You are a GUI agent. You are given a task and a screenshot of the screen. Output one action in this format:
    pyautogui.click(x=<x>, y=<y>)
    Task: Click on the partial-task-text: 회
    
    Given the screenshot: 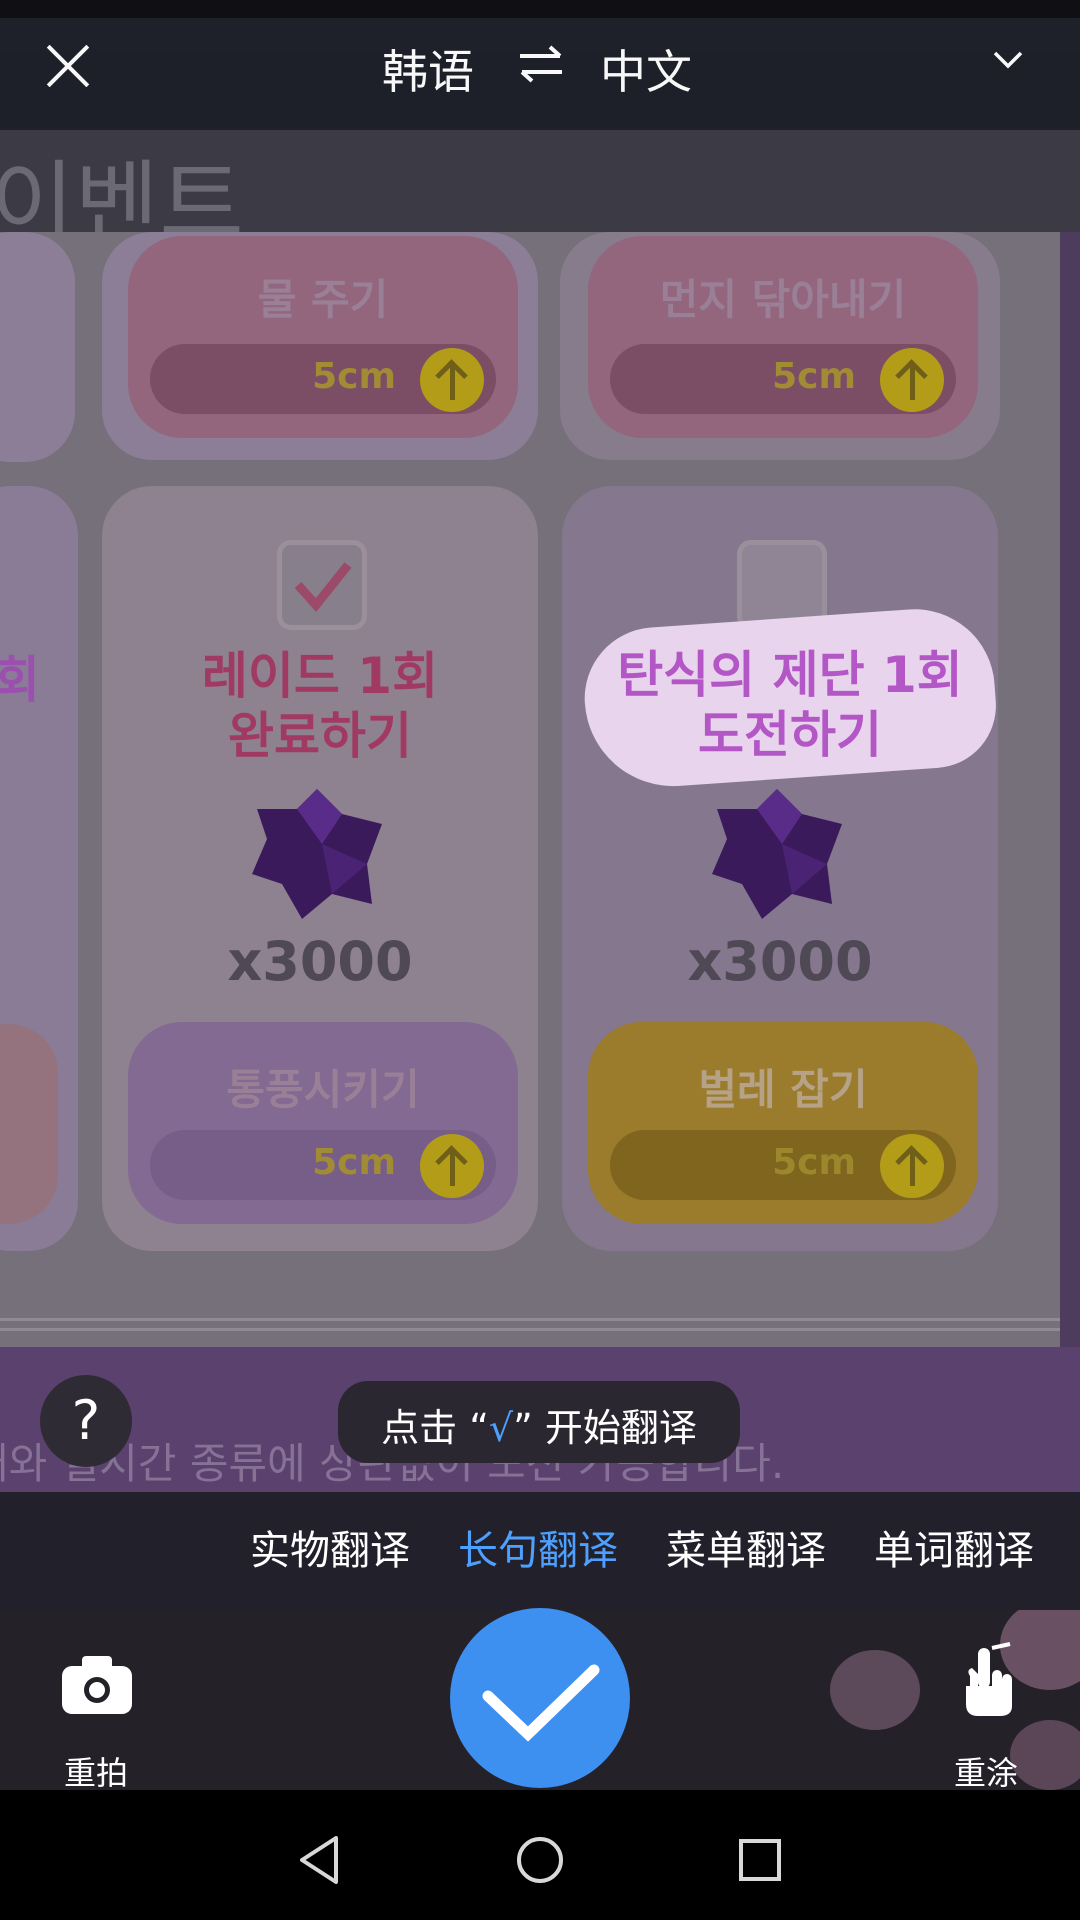 What is the action you would take?
    pyautogui.click(x=20, y=680)
    